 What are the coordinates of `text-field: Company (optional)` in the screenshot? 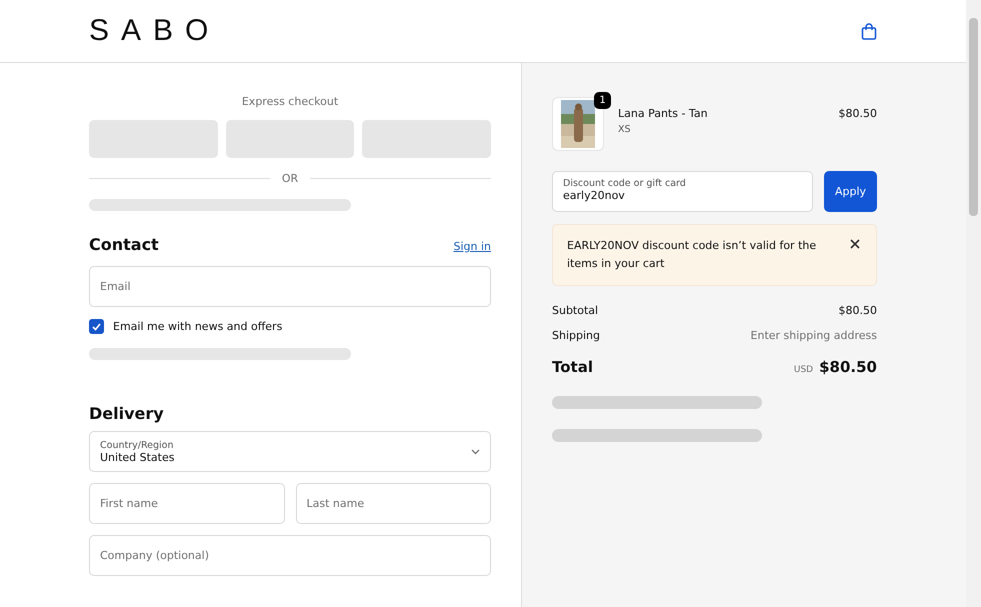 It's located at (290, 555).